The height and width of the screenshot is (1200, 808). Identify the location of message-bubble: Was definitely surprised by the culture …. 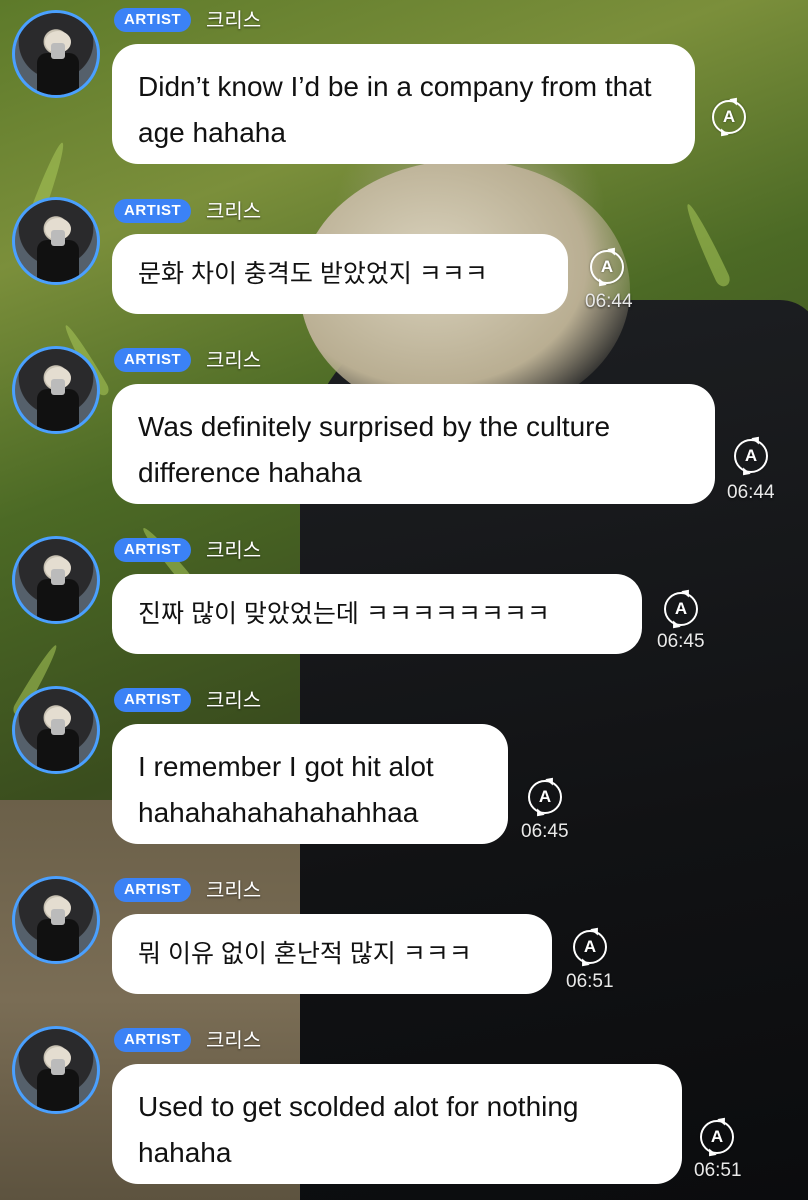
(413, 444).